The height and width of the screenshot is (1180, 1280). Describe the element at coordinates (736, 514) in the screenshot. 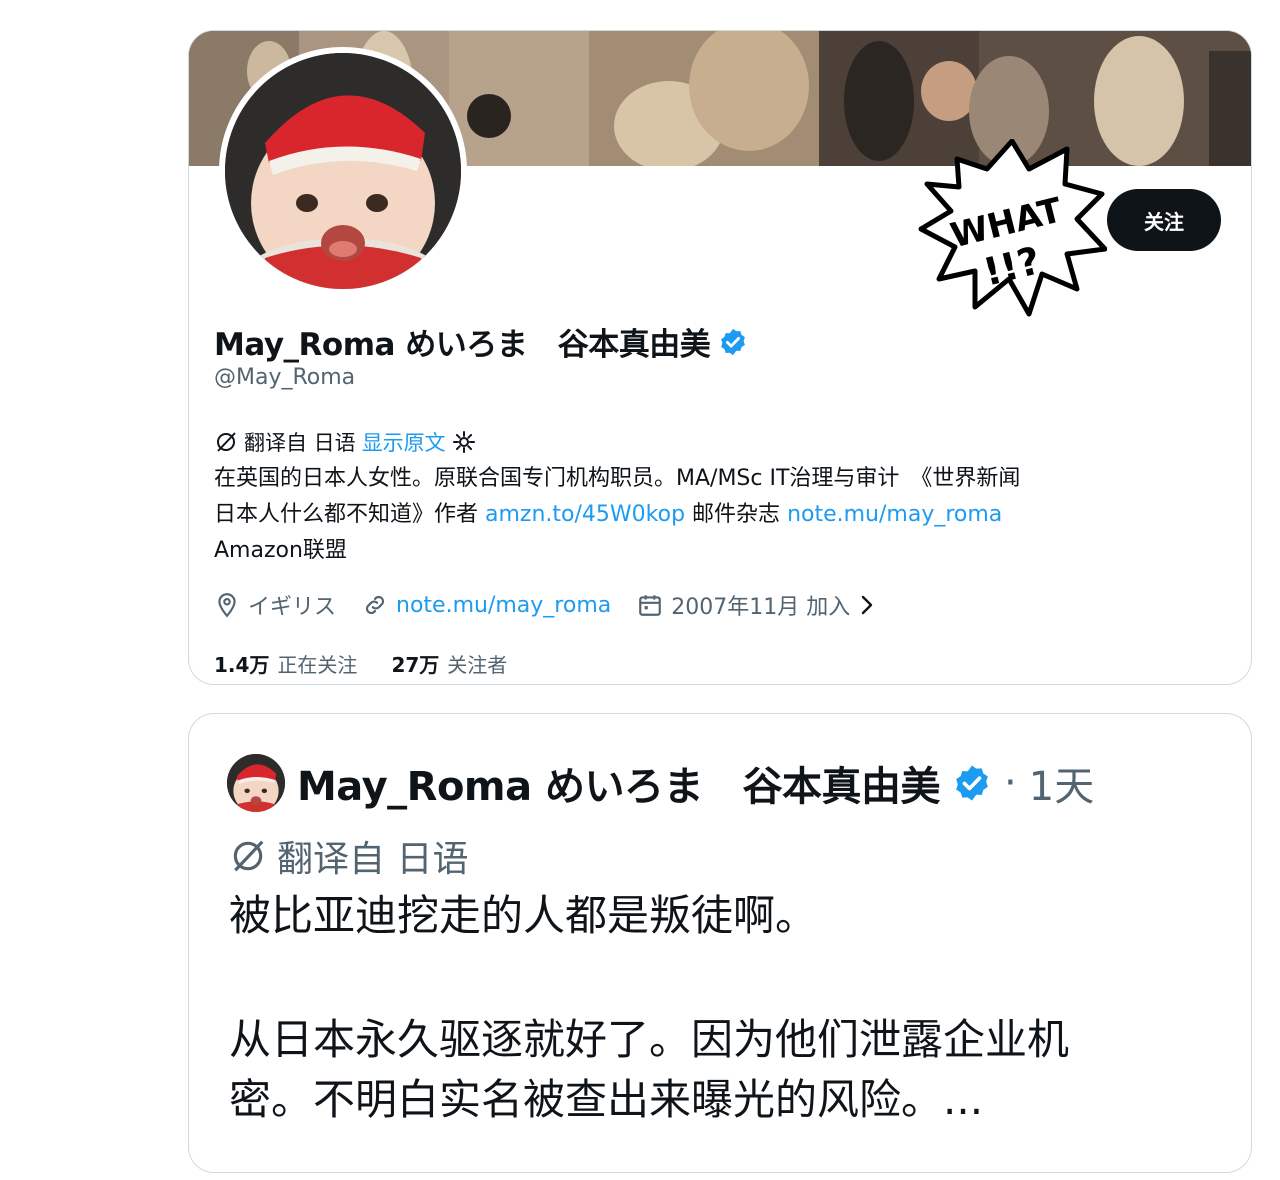

I see `bio-line2b: 邮件杂志` at that location.